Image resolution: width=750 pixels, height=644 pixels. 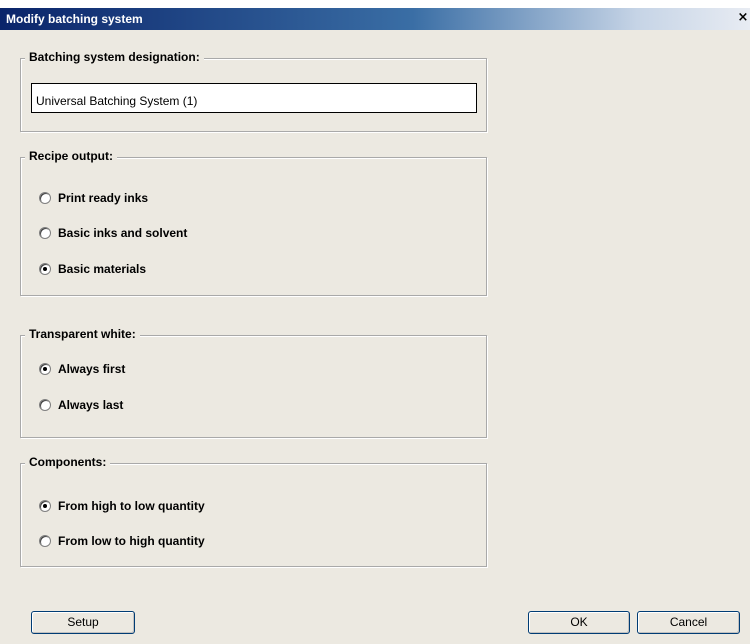 I want to click on setup-button: Setup, so click(x=83, y=622).